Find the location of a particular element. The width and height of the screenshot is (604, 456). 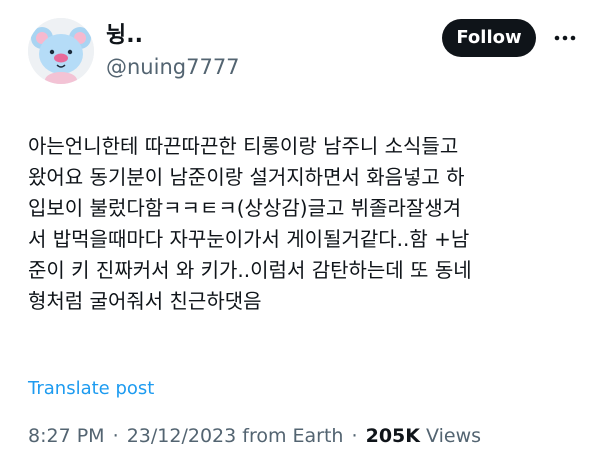

more-options-button is located at coordinates (565, 38).